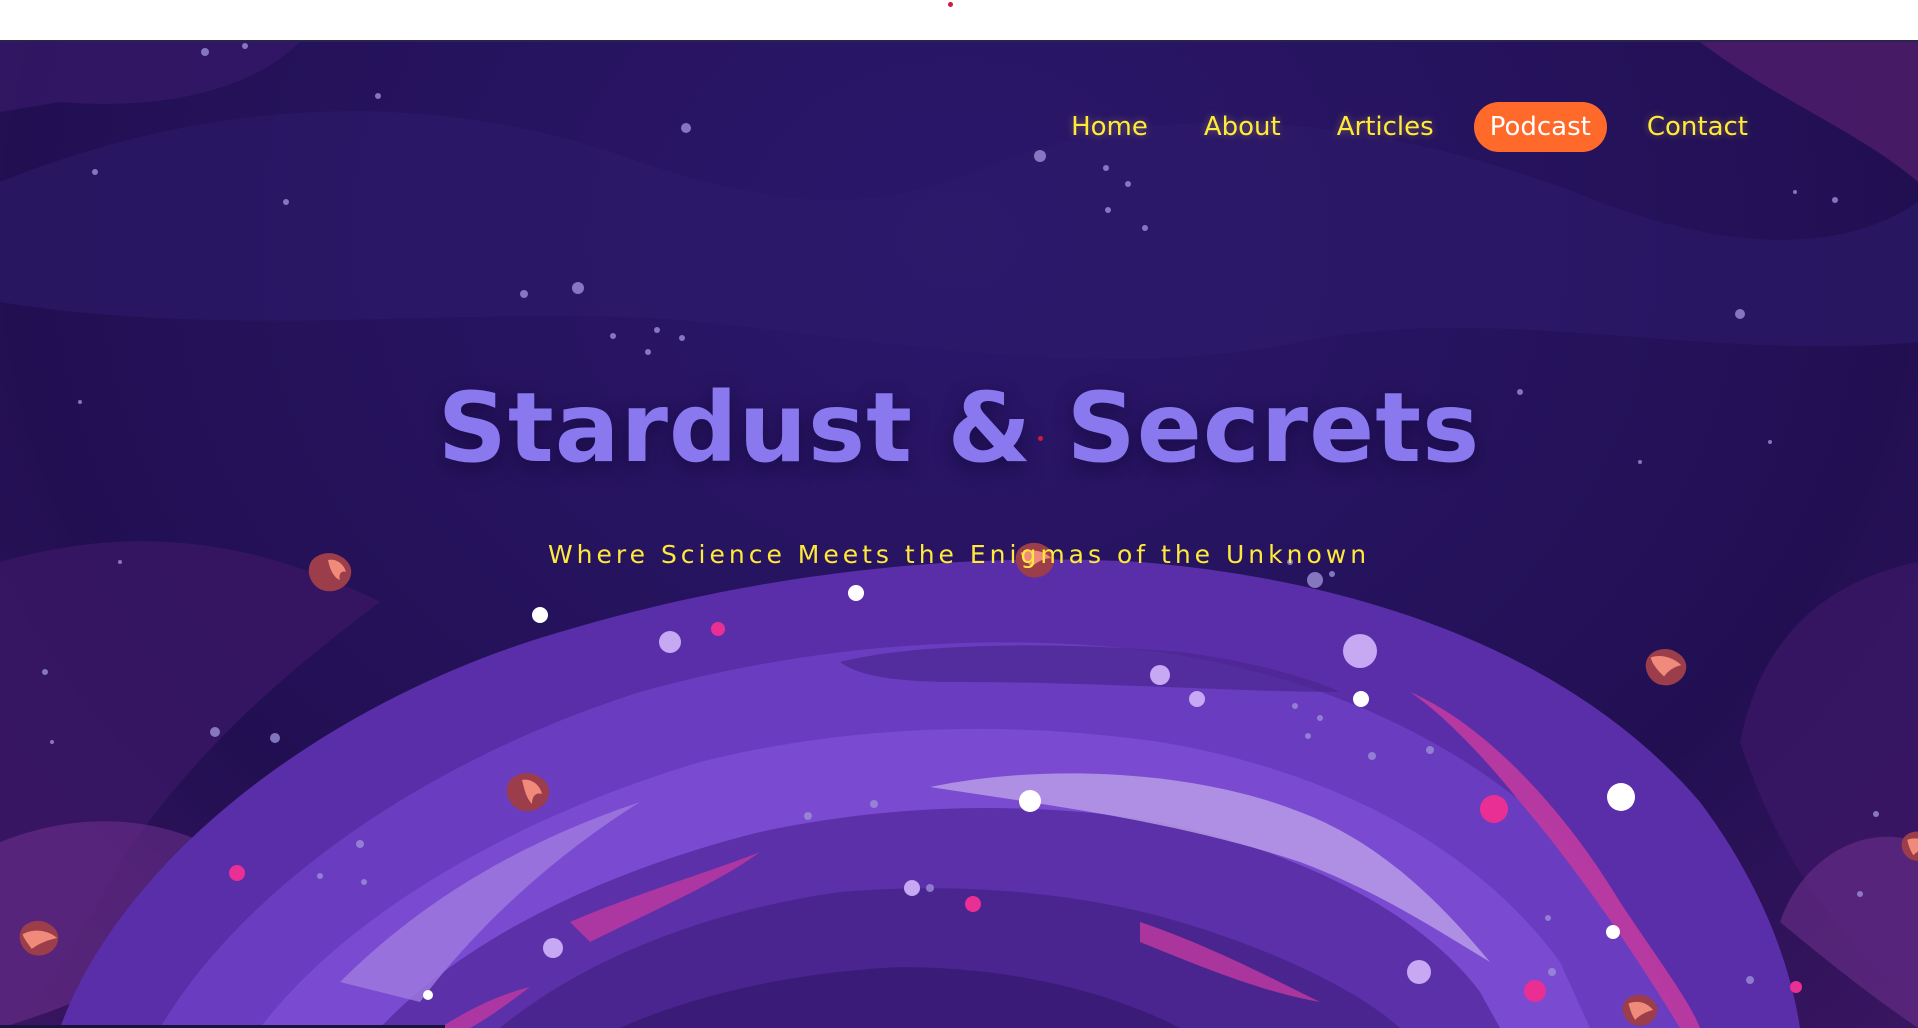 Image resolution: width=1918 pixels, height=1028 pixels. What do you see at coordinates (1540, 127) in the screenshot?
I see `nav-podcast-link: Podcast` at bounding box center [1540, 127].